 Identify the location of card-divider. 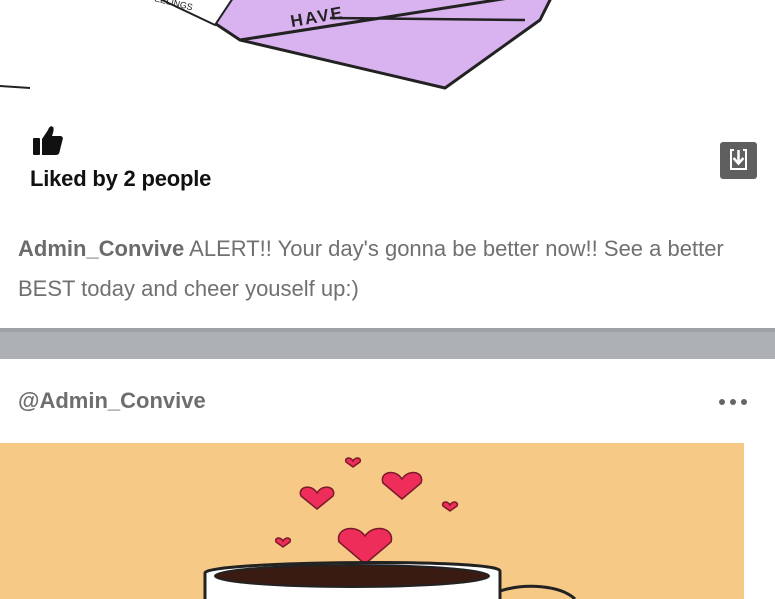
(387, 330).